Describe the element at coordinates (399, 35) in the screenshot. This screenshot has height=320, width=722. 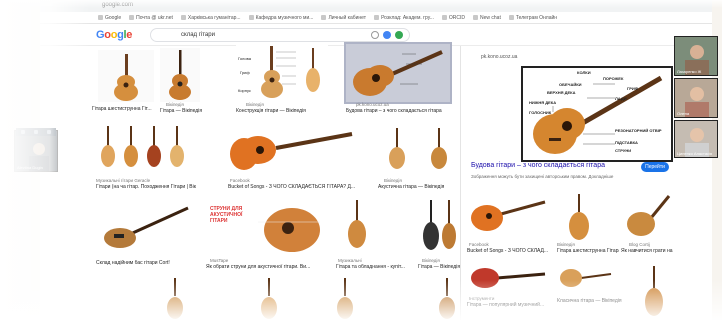
I see `search-icon` at that location.